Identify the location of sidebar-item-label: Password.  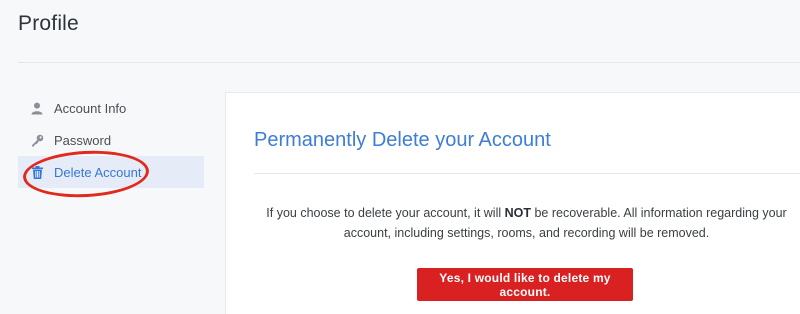
(83, 140).